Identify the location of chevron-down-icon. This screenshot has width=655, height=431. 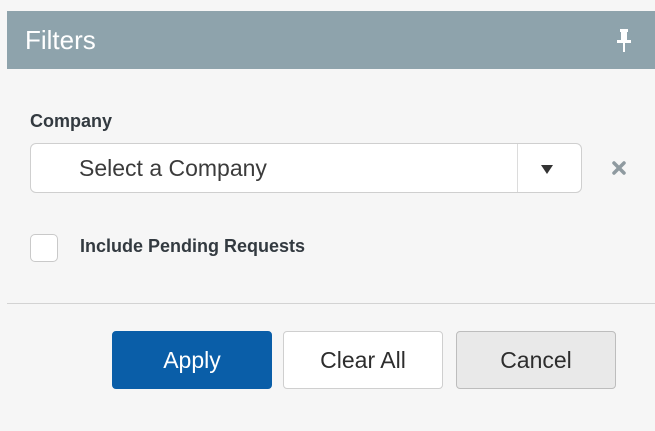
(547, 169).